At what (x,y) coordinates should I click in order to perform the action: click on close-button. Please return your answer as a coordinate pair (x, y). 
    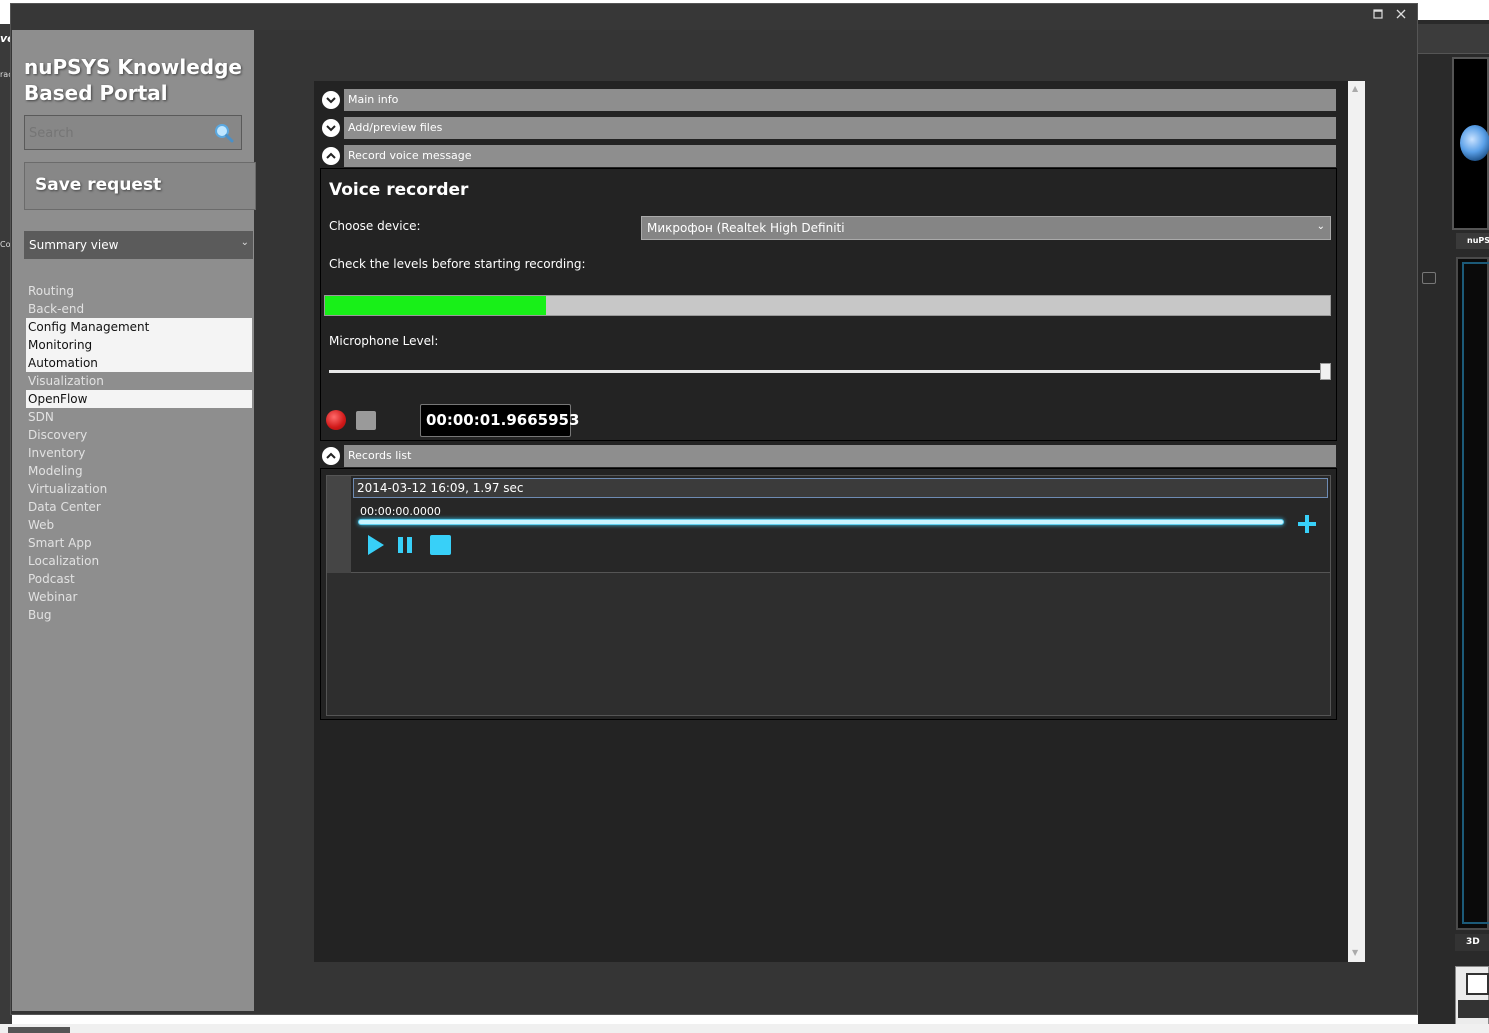
    Looking at the image, I should click on (1401, 15).